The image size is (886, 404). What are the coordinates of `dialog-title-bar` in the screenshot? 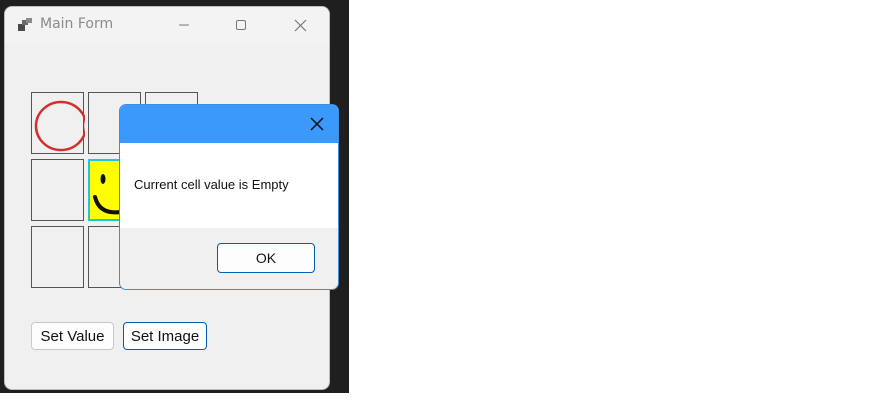 It's located at (229, 124).